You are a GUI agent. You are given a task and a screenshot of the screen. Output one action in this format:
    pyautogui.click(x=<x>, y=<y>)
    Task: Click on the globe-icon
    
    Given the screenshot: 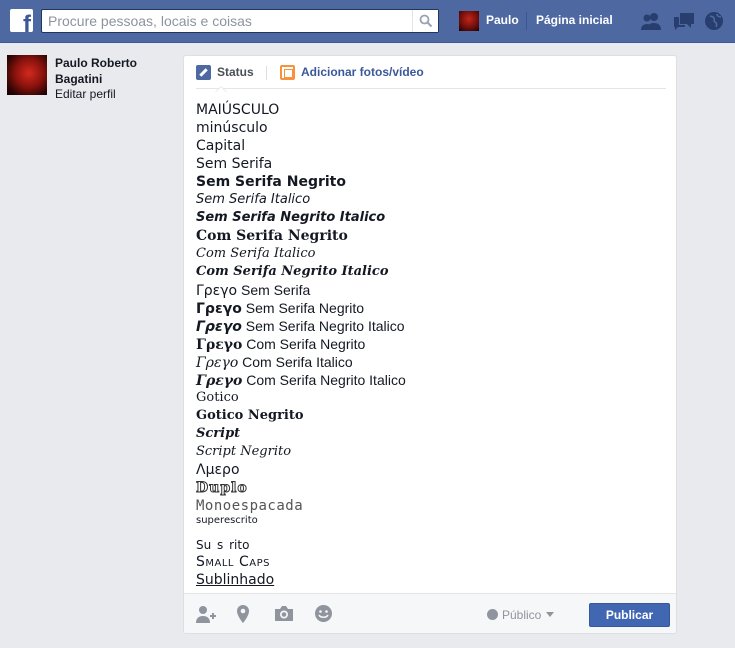 What is the action you would take?
    pyautogui.click(x=492, y=614)
    